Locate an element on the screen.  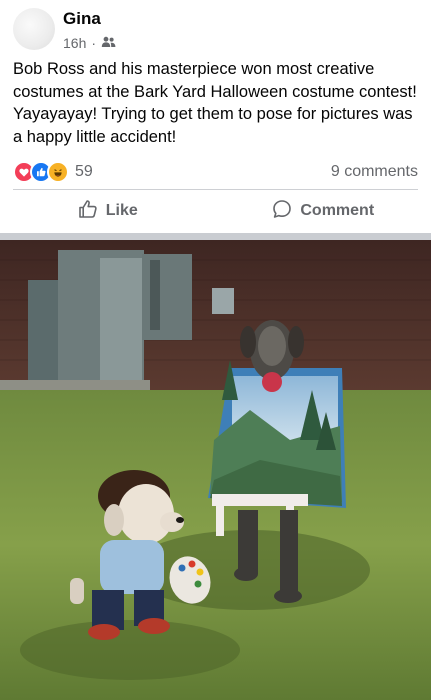
author-name: Gina is located at coordinates (82, 19).